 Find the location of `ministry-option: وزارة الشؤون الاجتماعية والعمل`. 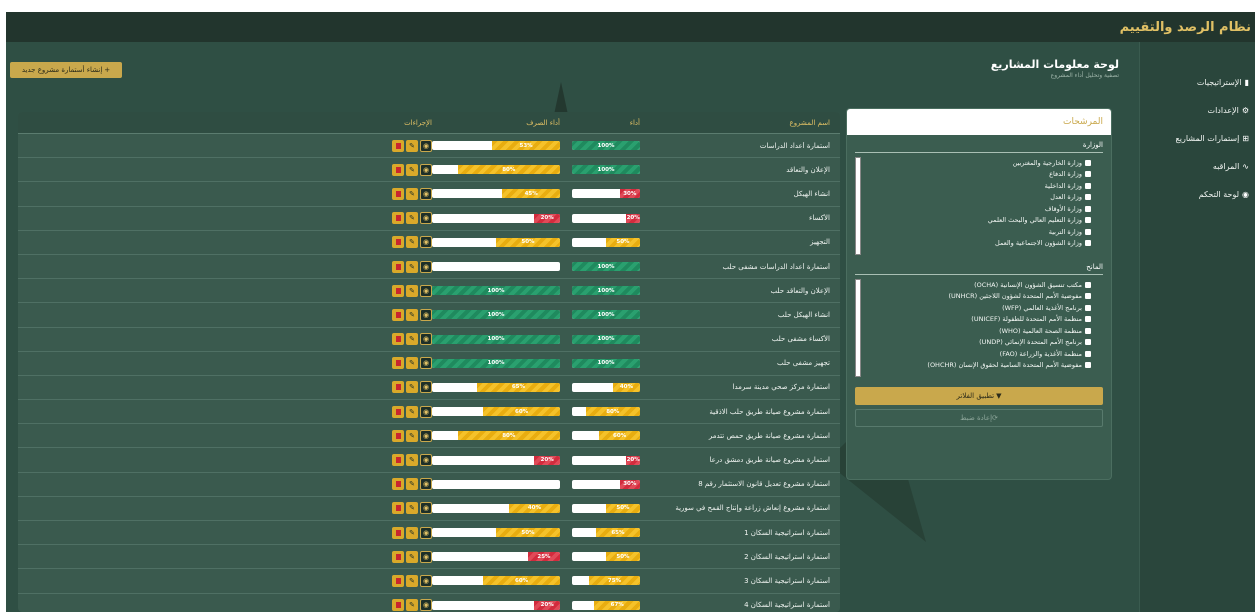

ministry-option: وزارة الشؤون الاجتماعية والعمل is located at coordinates (979, 244).